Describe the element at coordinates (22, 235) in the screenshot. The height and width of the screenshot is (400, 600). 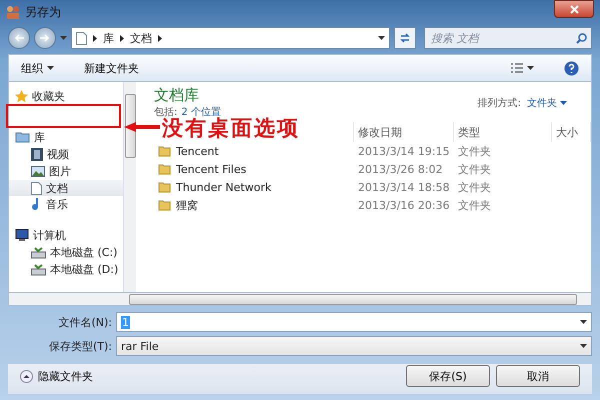
I see `computer-icon` at that location.